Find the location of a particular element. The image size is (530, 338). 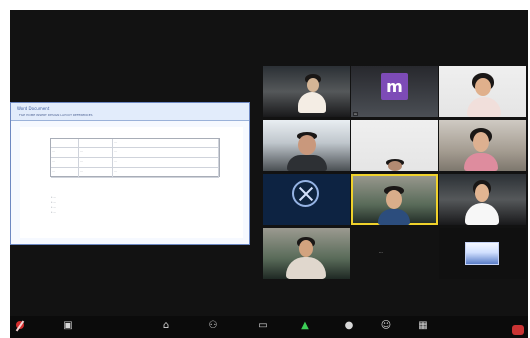

participant-tile: m m is located at coordinates (394, 91).